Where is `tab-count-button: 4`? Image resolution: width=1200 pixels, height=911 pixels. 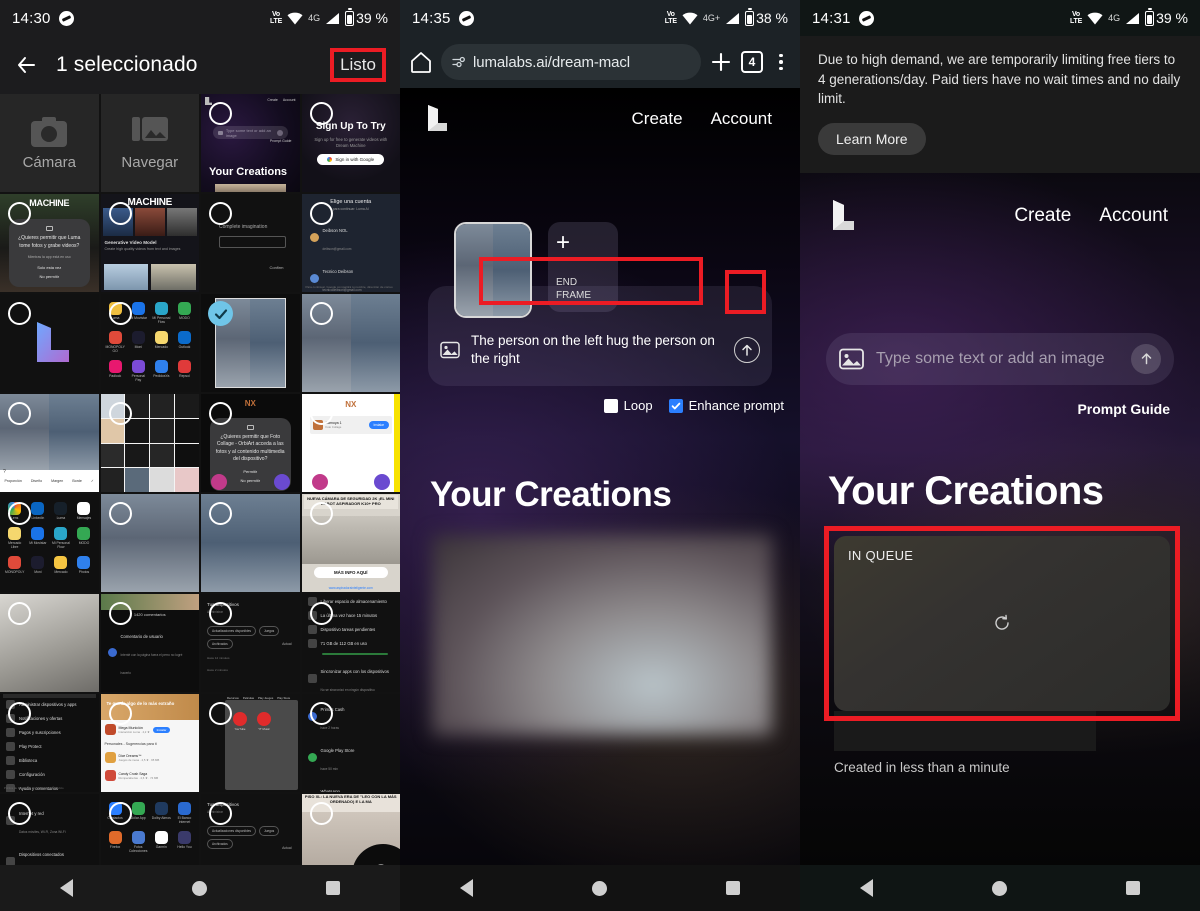
tab-count-button: 4 is located at coordinates (752, 62).